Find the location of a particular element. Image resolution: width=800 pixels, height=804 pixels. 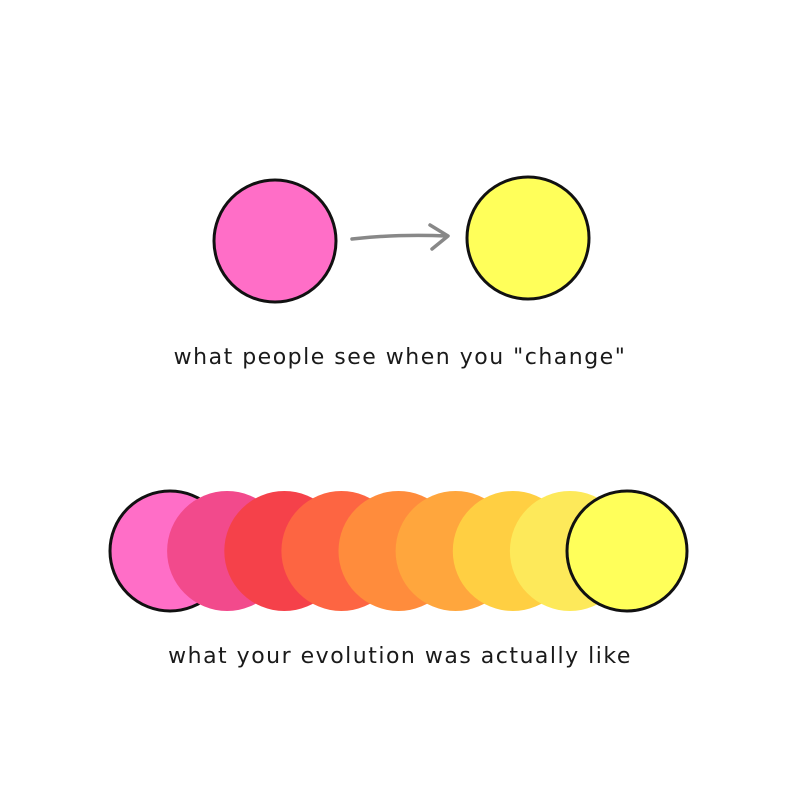

caption-top: what people see when you "change" is located at coordinates (400, 357).